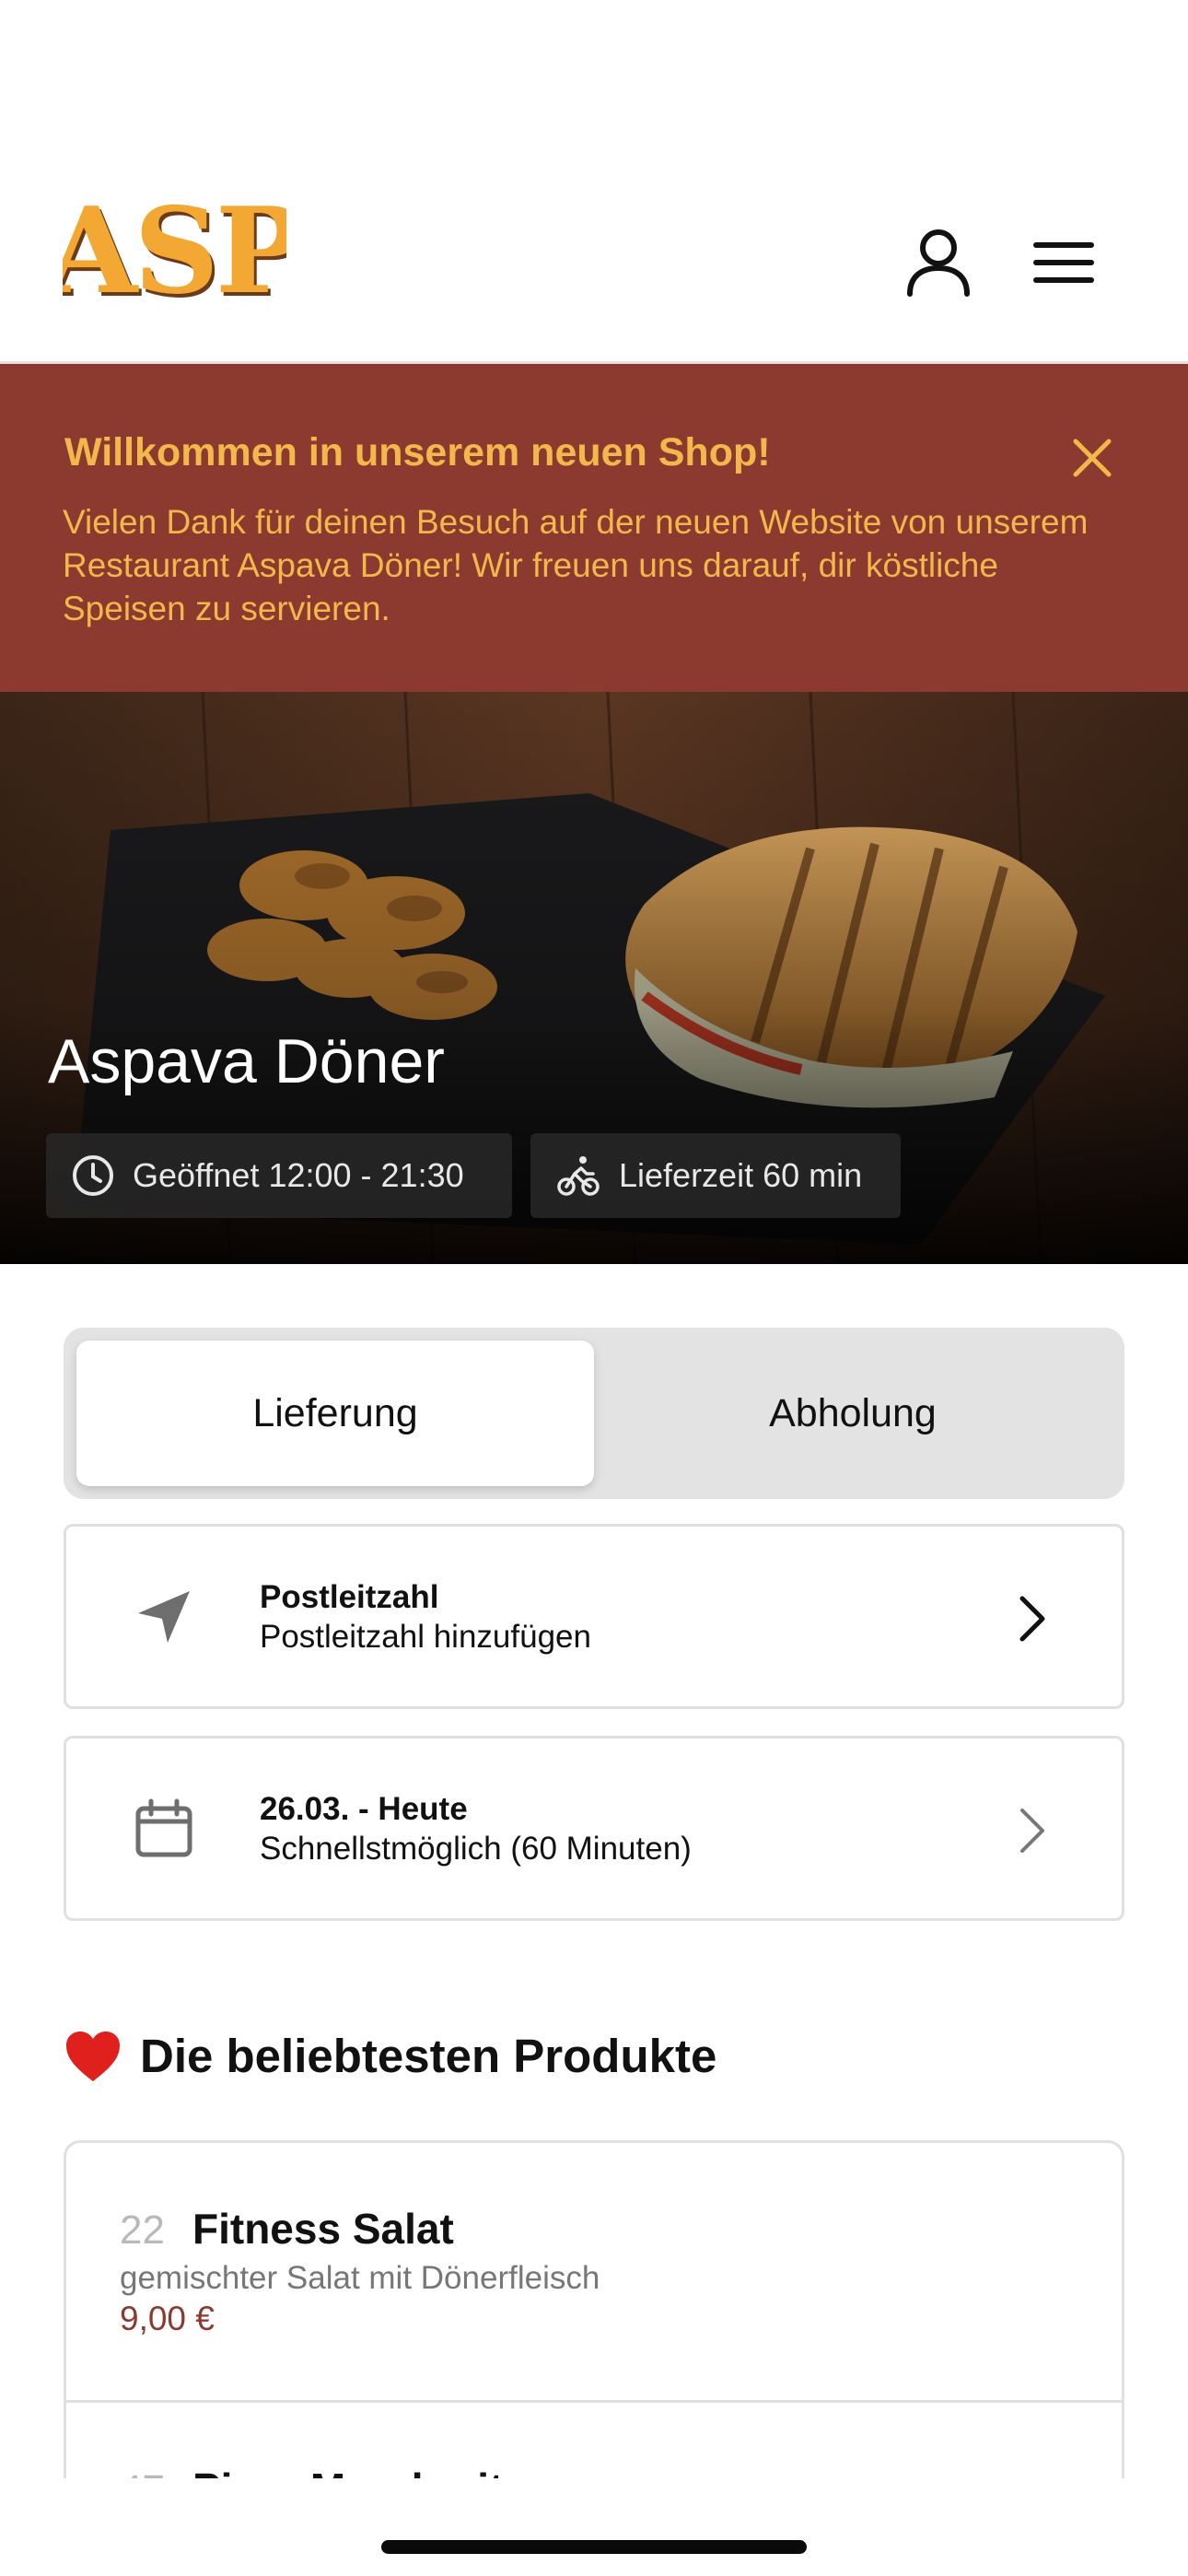 The height and width of the screenshot is (2576, 1188). What do you see at coordinates (323, 2229) in the screenshot?
I see `product-name: Fitness Salat` at bounding box center [323, 2229].